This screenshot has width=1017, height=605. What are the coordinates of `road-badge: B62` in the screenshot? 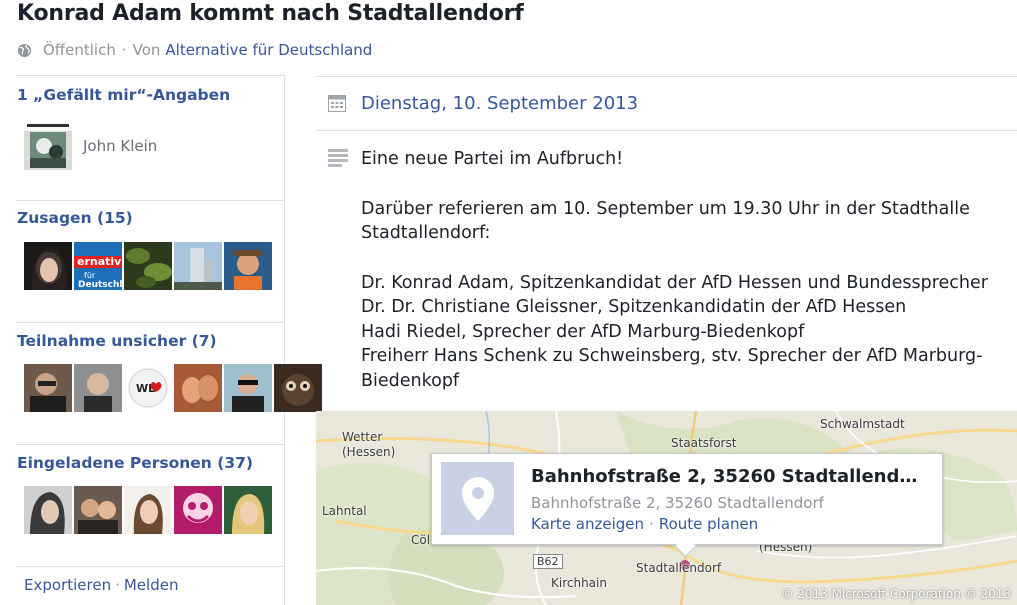 It's located at (548, 561).